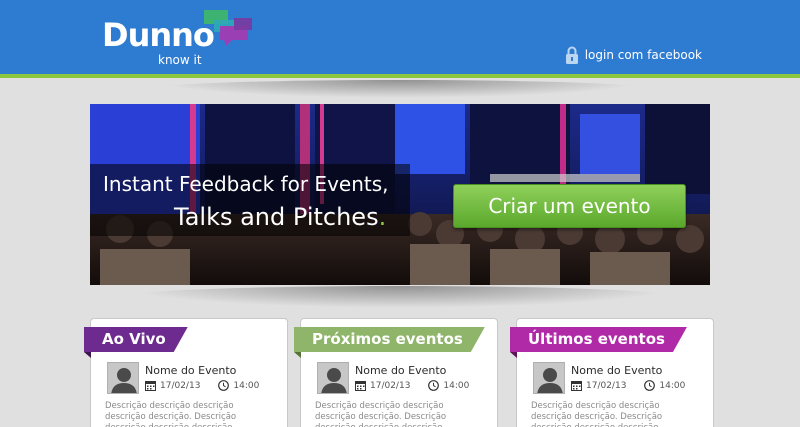 This screenshot has width=800, height=427. What do you see at coordinates (643, 55) in the screenshot?
I see `login-label: login com facebook` at bounding box center [643, 55].